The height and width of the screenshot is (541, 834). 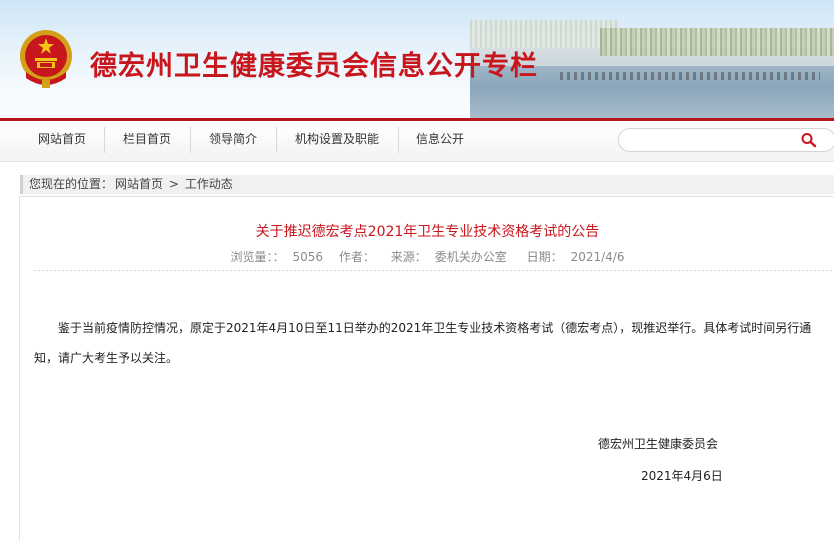 I want to click on date-value: 2021/4/6, so click(x=597, y=257).